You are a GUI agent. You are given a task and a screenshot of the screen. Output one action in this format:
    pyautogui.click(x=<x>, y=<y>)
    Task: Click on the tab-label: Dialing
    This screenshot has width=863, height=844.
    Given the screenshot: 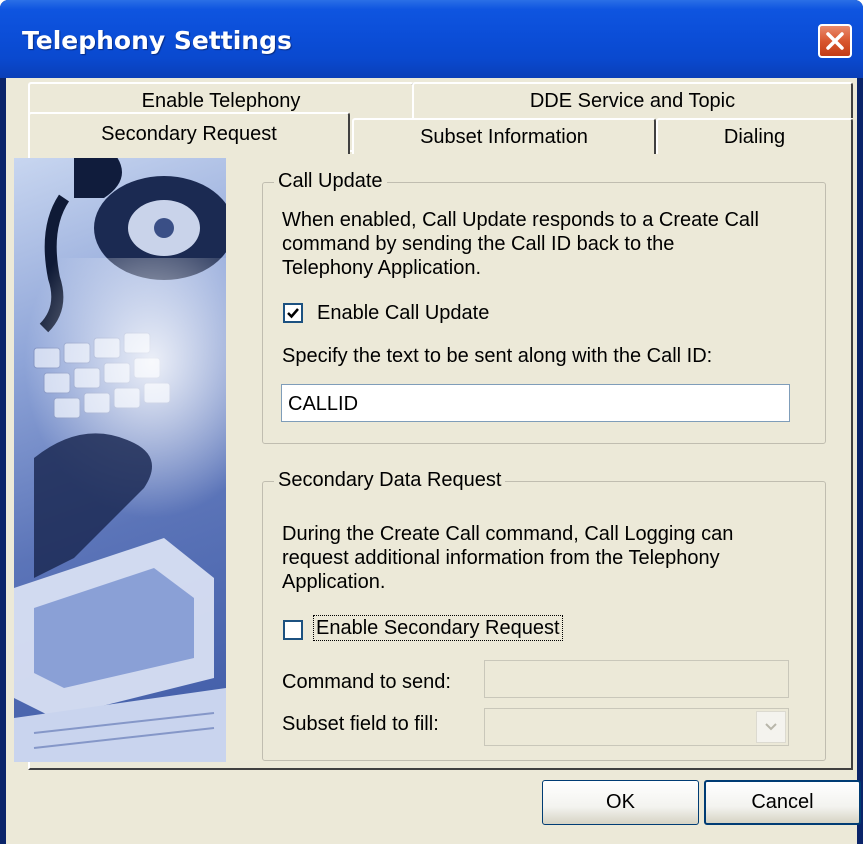 What is the action you would take?
    pyautogui.click(x=754, y=136)
    